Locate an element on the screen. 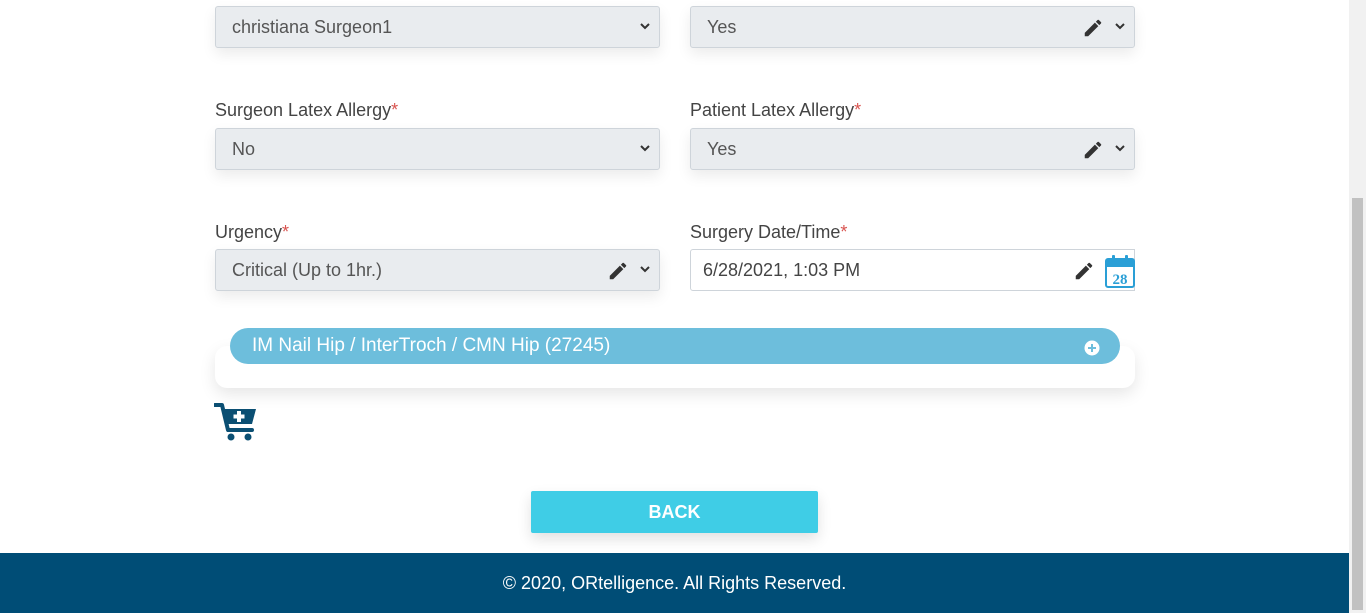  surgeon-select: christiana Surgeon1 is located at coordinates (437, 27).